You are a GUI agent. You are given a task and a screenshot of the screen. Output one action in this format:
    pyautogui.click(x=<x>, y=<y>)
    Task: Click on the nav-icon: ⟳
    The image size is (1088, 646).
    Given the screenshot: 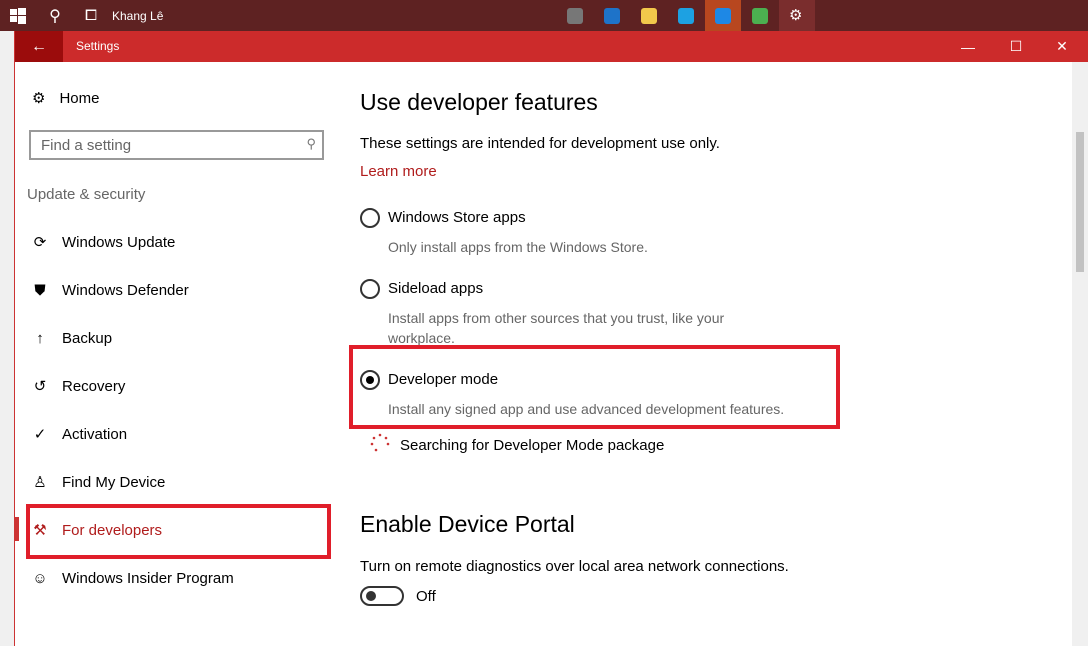 What is the action you would take?
    pyautogui.click(x=40, y=242)
    